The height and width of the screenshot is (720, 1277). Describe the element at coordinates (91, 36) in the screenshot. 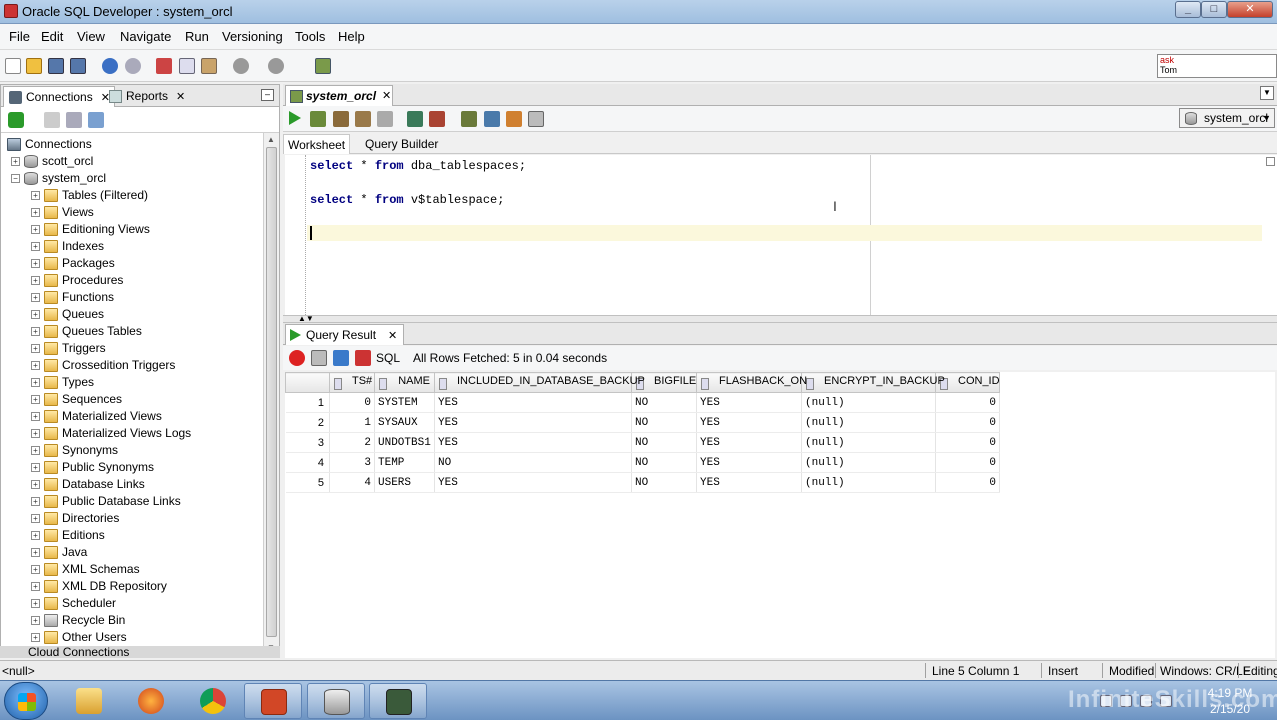

I see `menu-view: View` at that location.